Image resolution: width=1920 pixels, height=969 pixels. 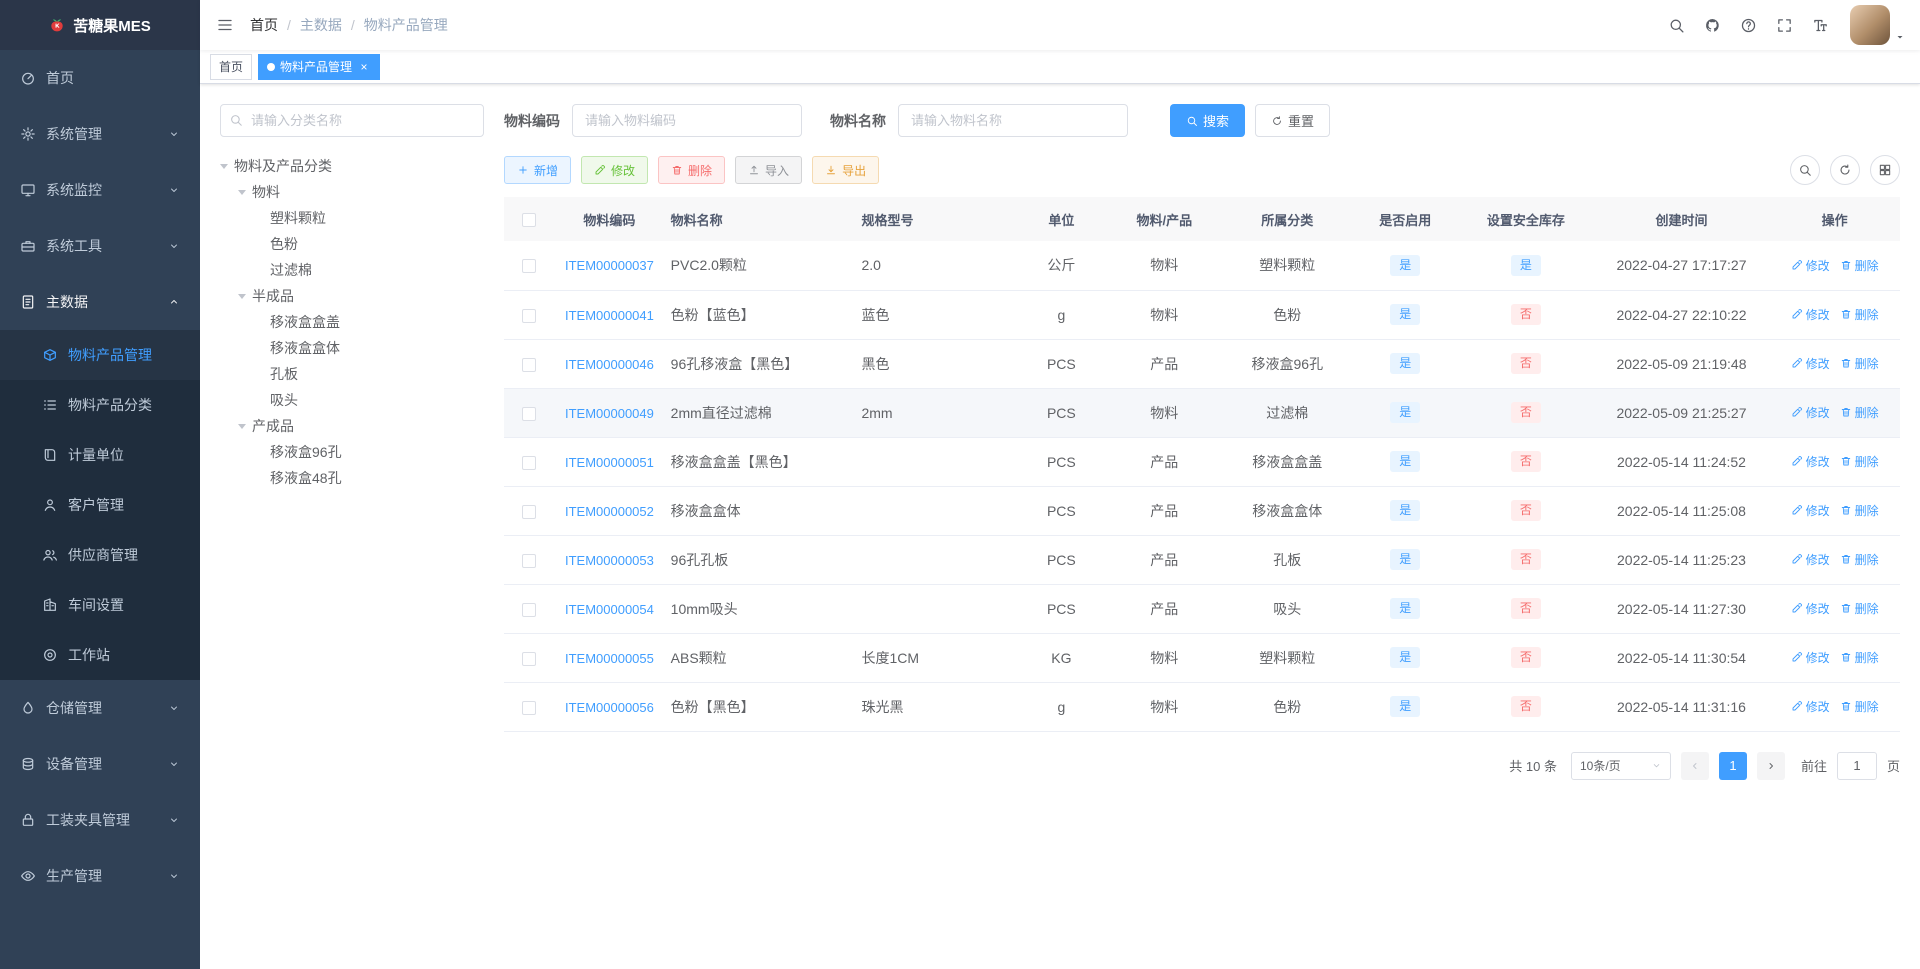 What do you see at coordinates (100, 190) in the screenshot?
I see `sidebar-item-monitoring: 系统监控` at bounding box center [100, 190].